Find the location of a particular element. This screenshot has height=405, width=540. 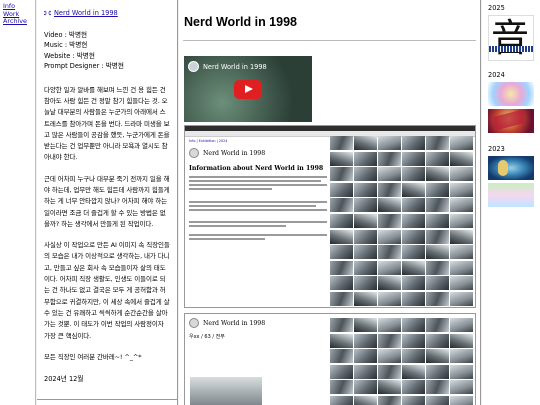

project-link: Nerd World in 1998 is located at coordinates (107, 13).